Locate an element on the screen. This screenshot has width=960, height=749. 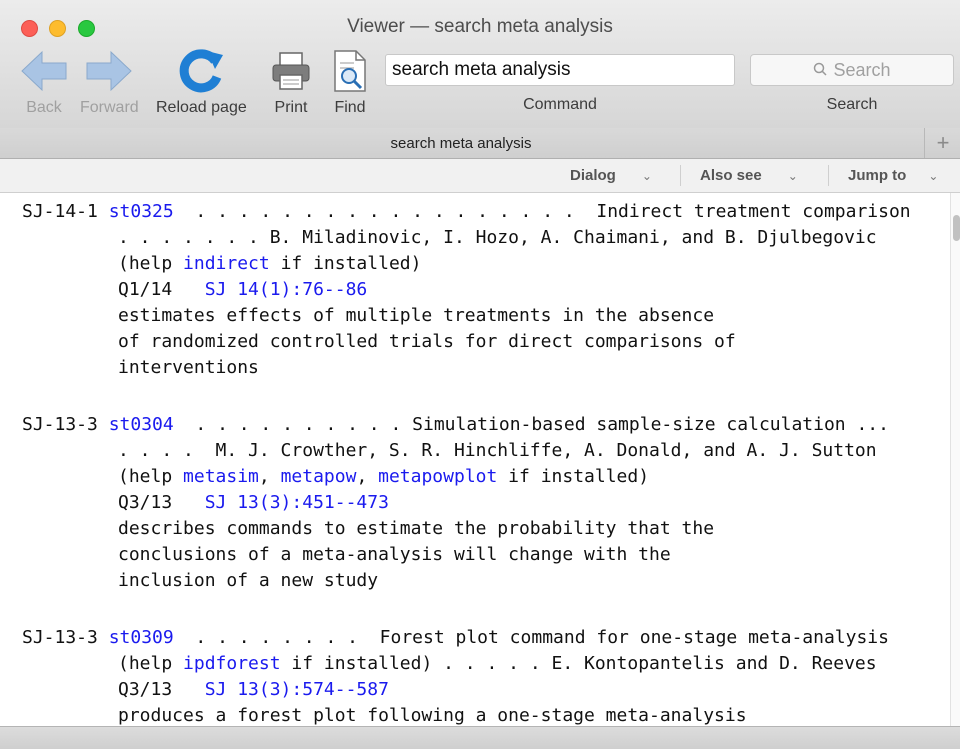
print-button: Print is located at coordinates (291, 81).